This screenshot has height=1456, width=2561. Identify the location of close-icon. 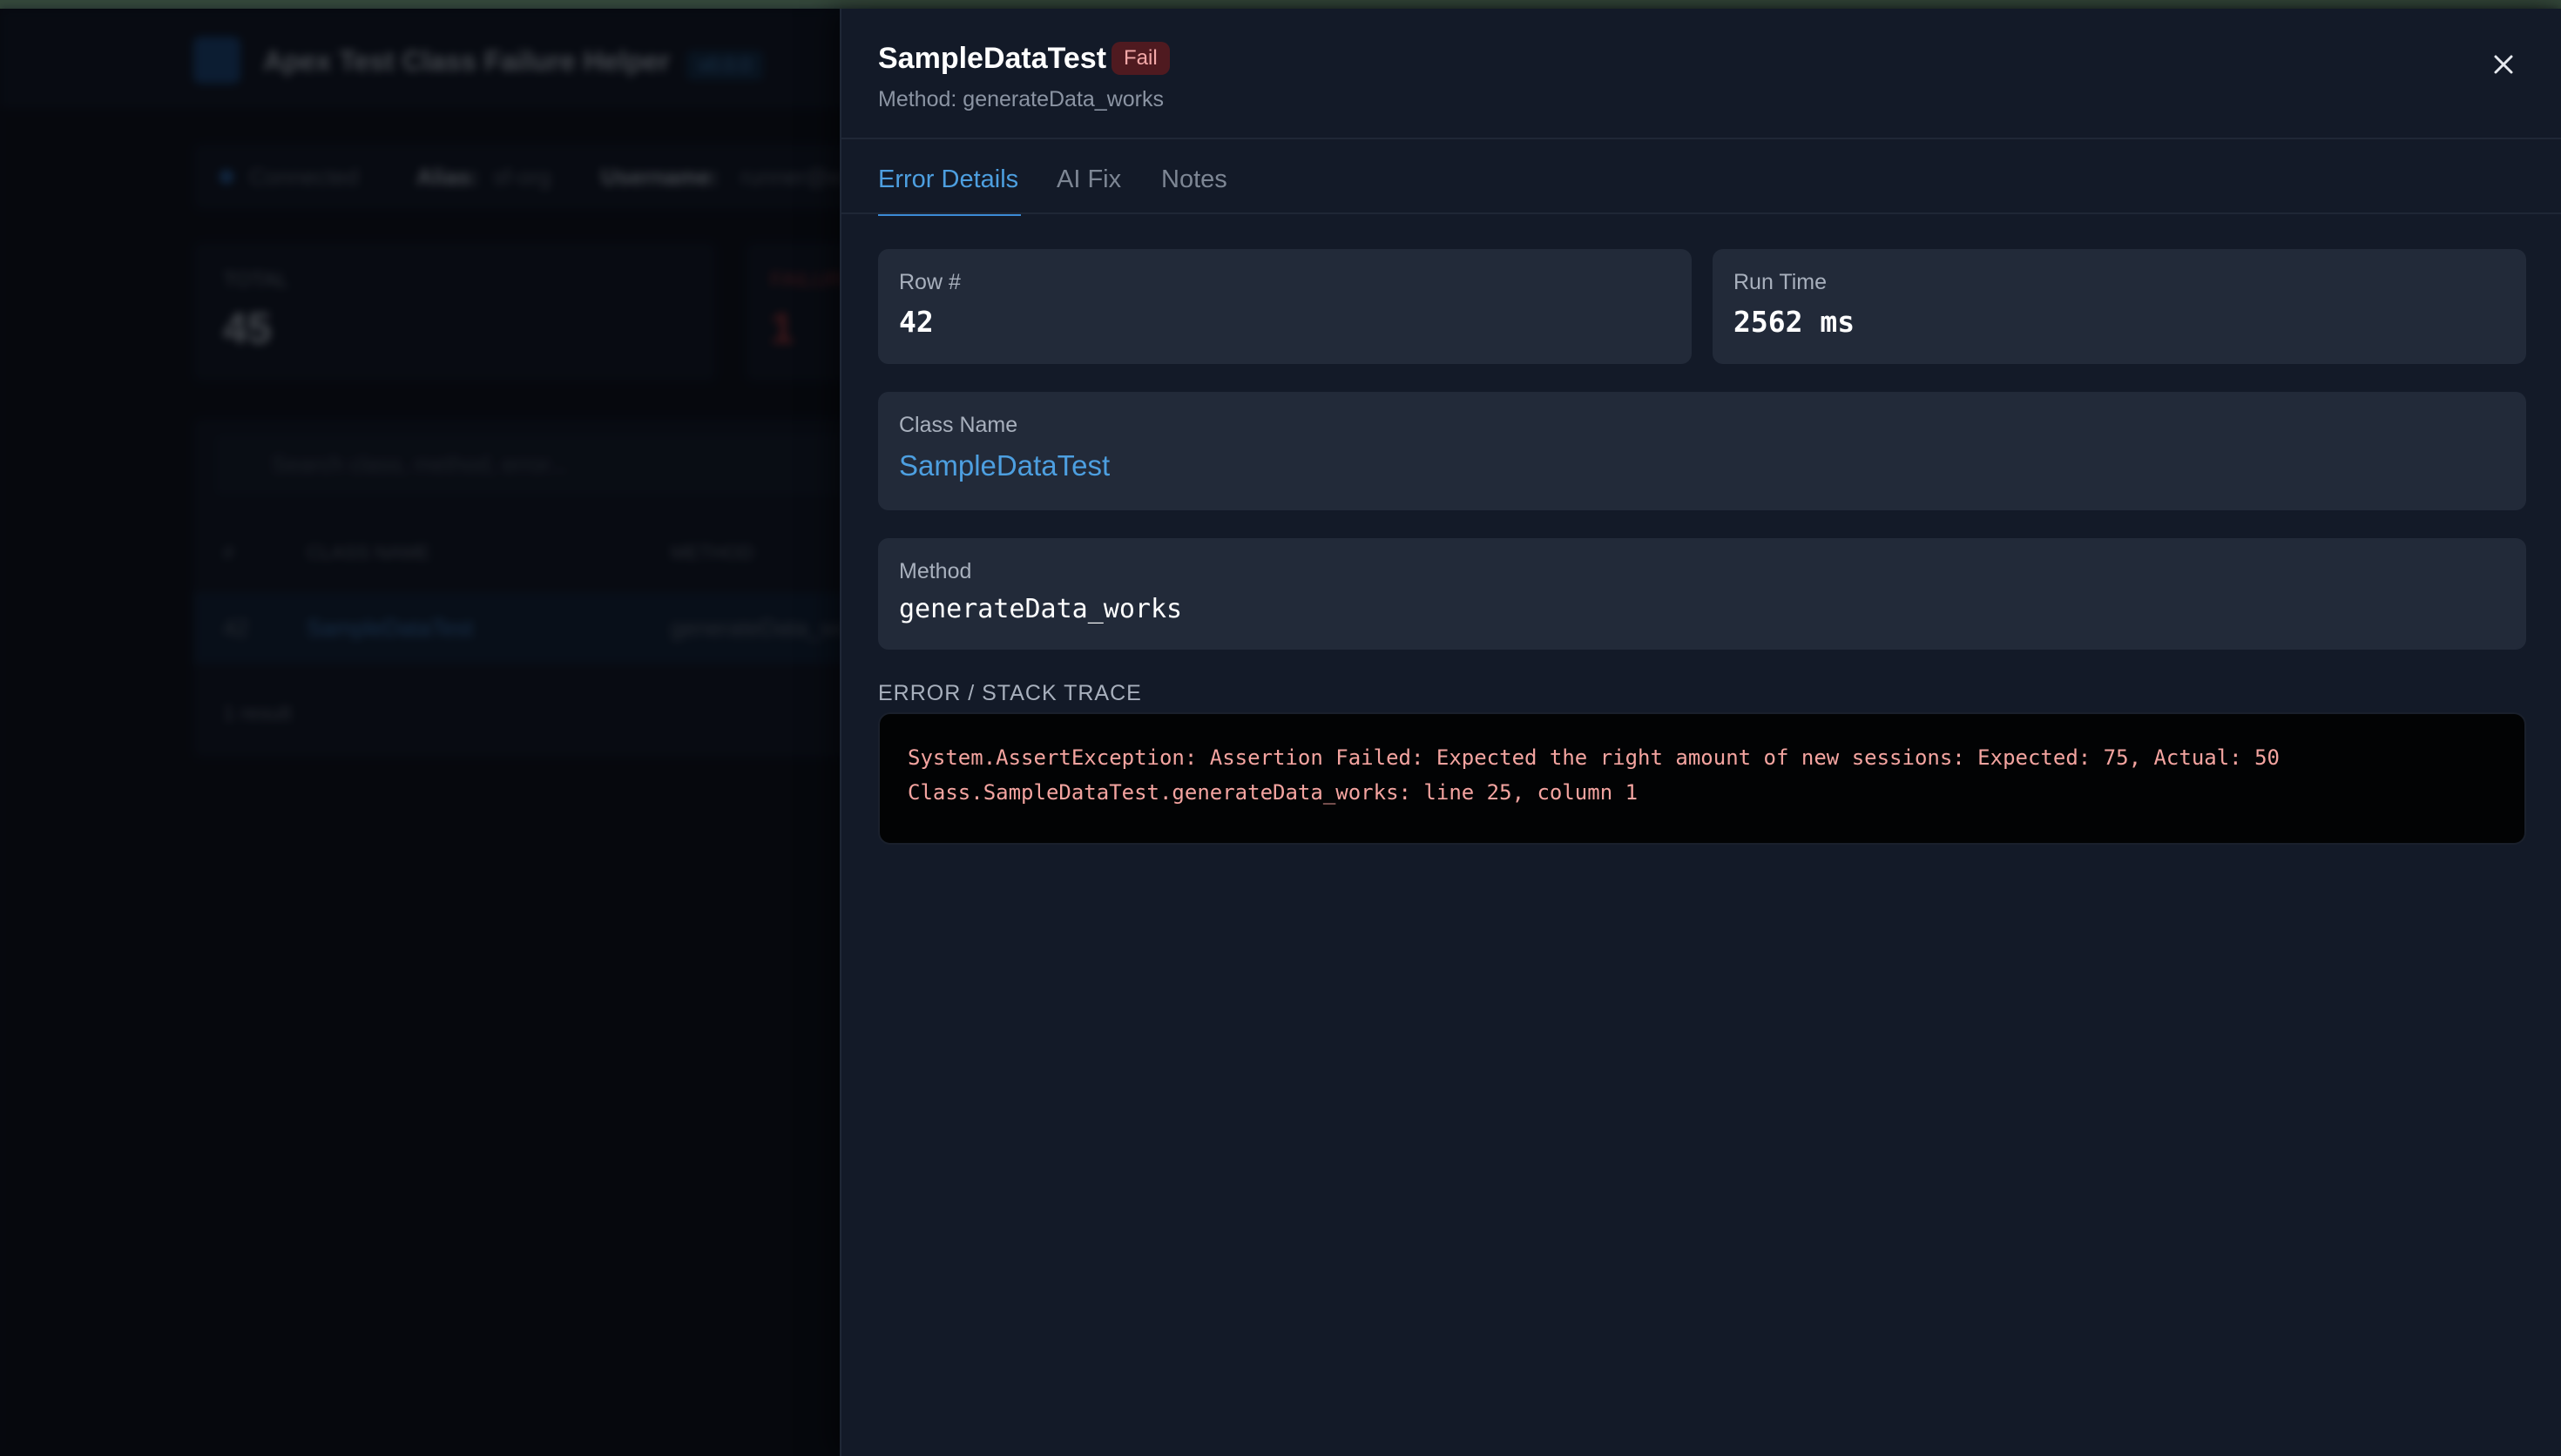
(2503, 64).